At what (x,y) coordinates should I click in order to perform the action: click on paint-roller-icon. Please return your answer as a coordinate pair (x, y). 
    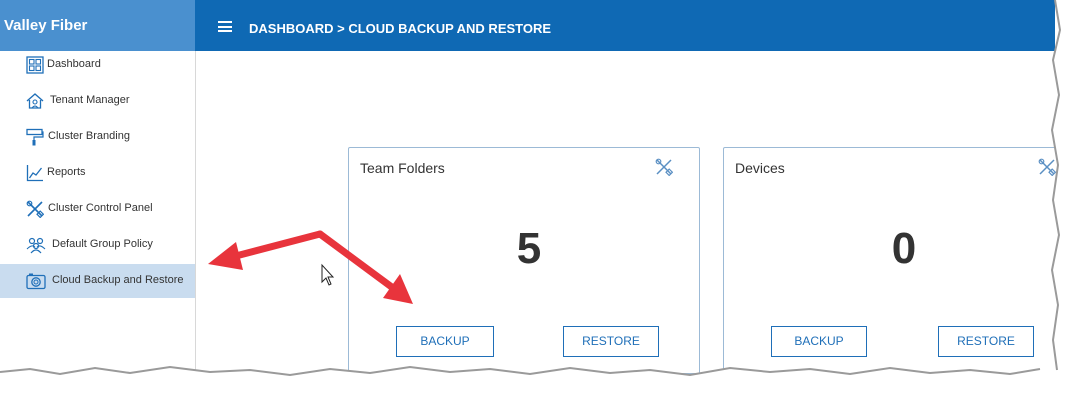
    Looking at the image, I should click on (35, 137).